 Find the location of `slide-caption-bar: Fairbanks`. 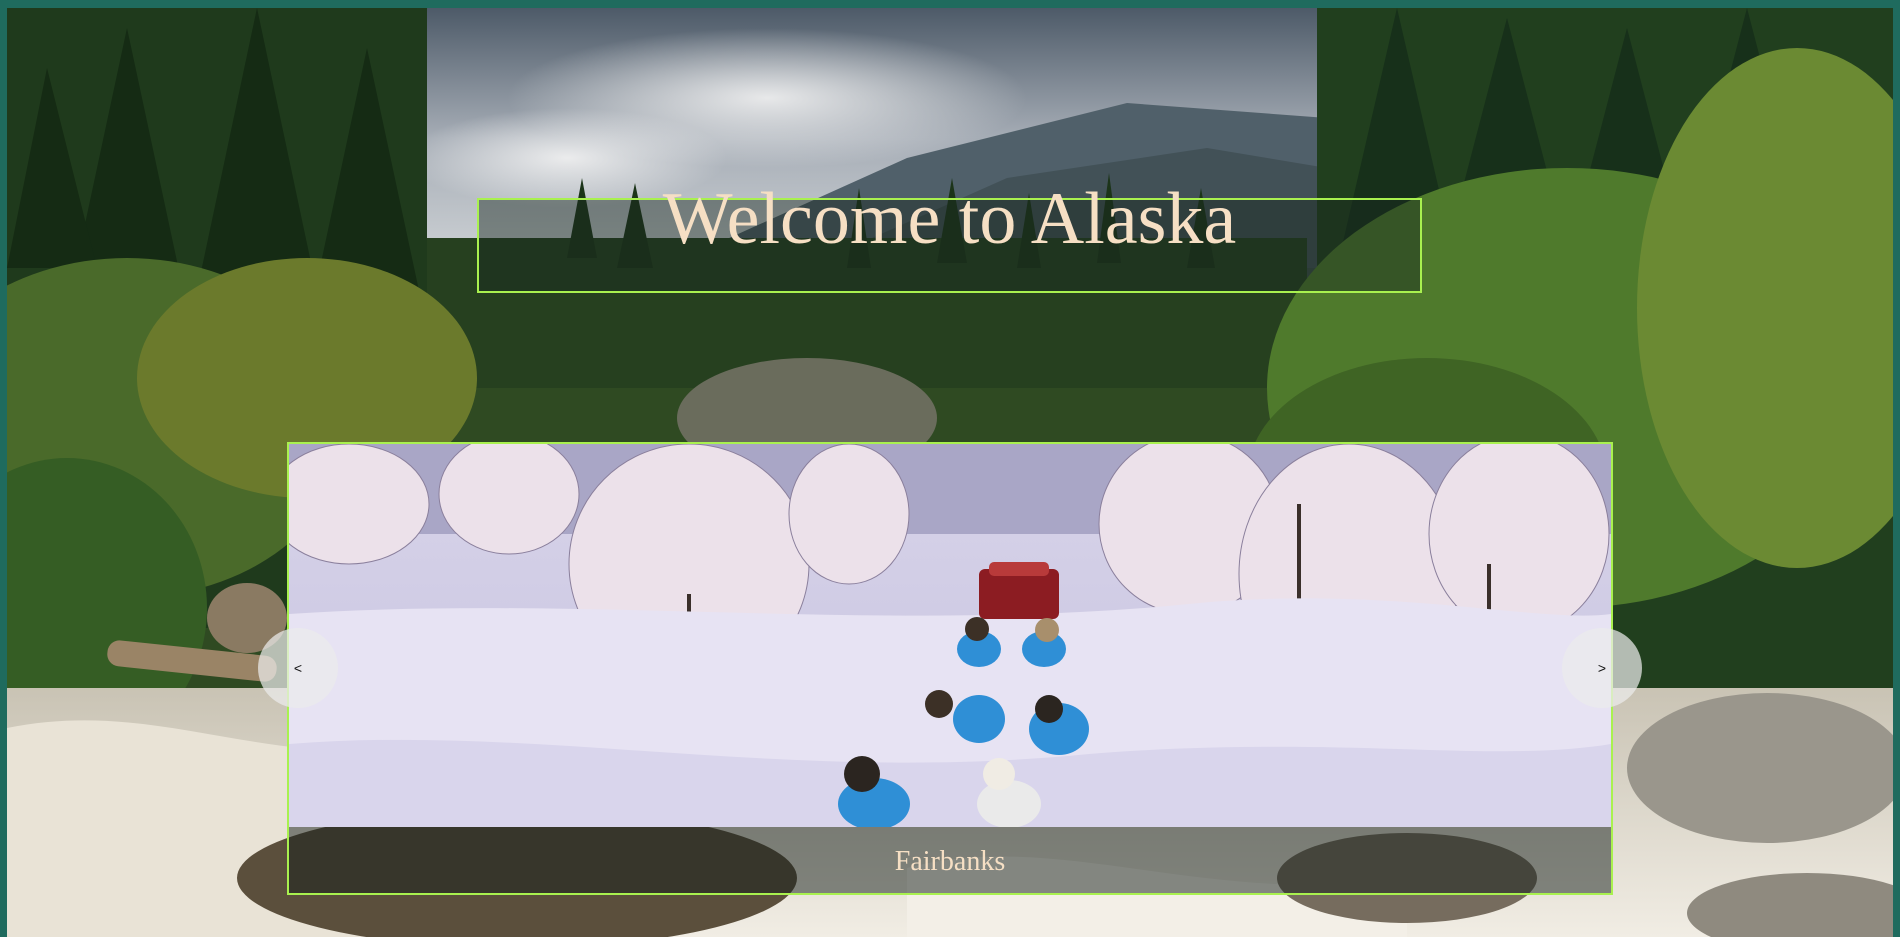

slide-caption-bar: Fairbanks is located at coordinates (950, 860).